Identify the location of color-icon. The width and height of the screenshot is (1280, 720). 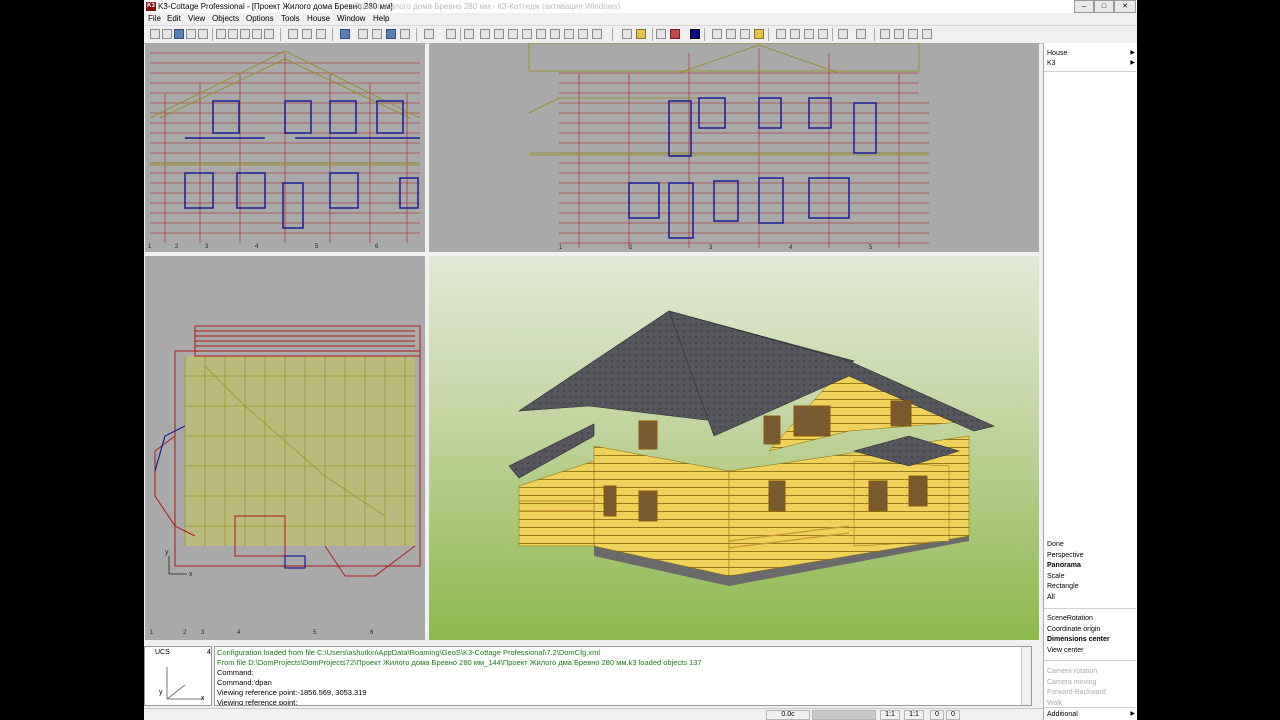
(675, 34).